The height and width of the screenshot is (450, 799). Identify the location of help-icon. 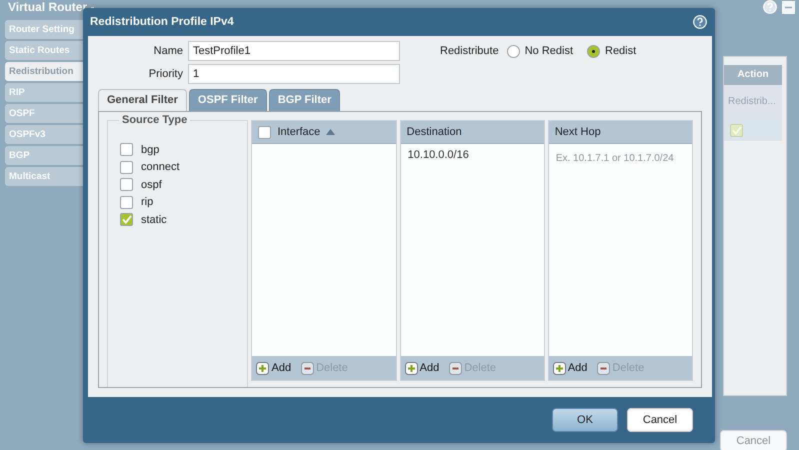
(700, 22).